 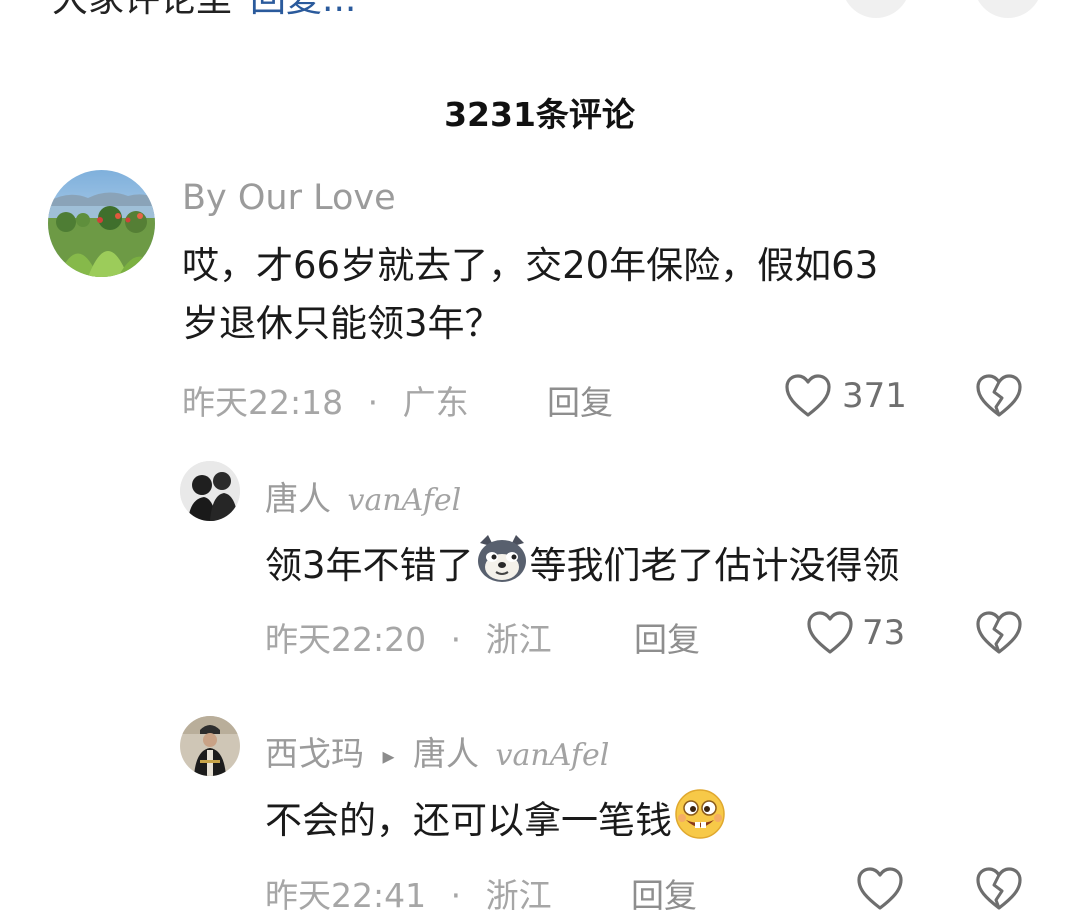 I want to click on avatar-landscape-image, so click(x=101, y=223).